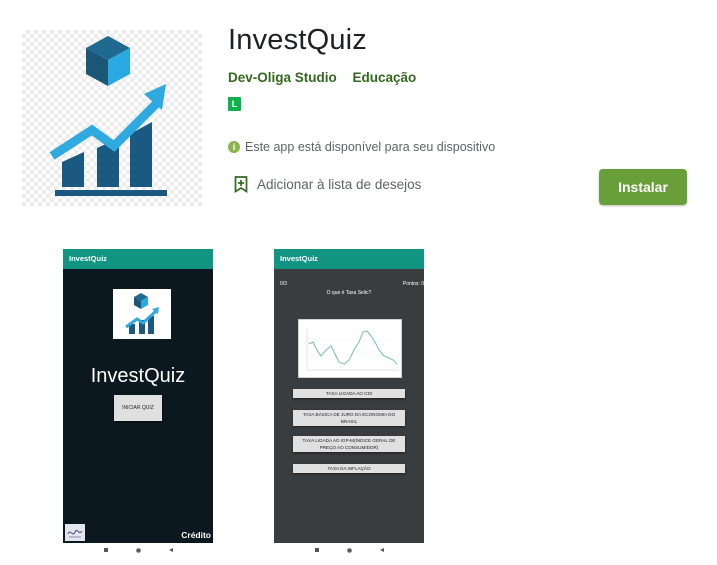 This screenshot has width=717, height=565. I want to click on app-logo, so click(142, 314).